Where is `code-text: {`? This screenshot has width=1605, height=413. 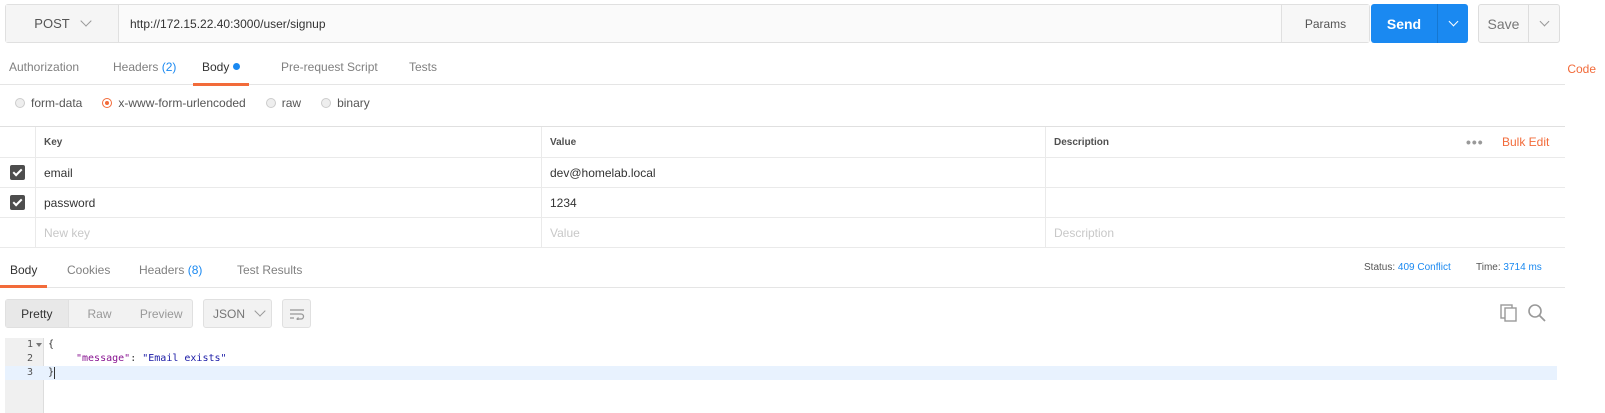
code-text: { is located at coordinates (51, 344).